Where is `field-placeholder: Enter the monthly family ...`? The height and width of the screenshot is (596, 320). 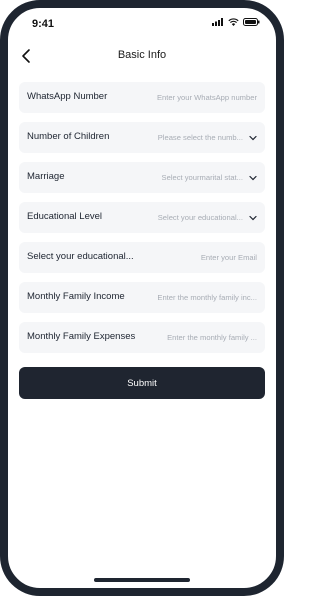 field-placeholder: Enter the monthly family ... is located at coordinates (212, 337).